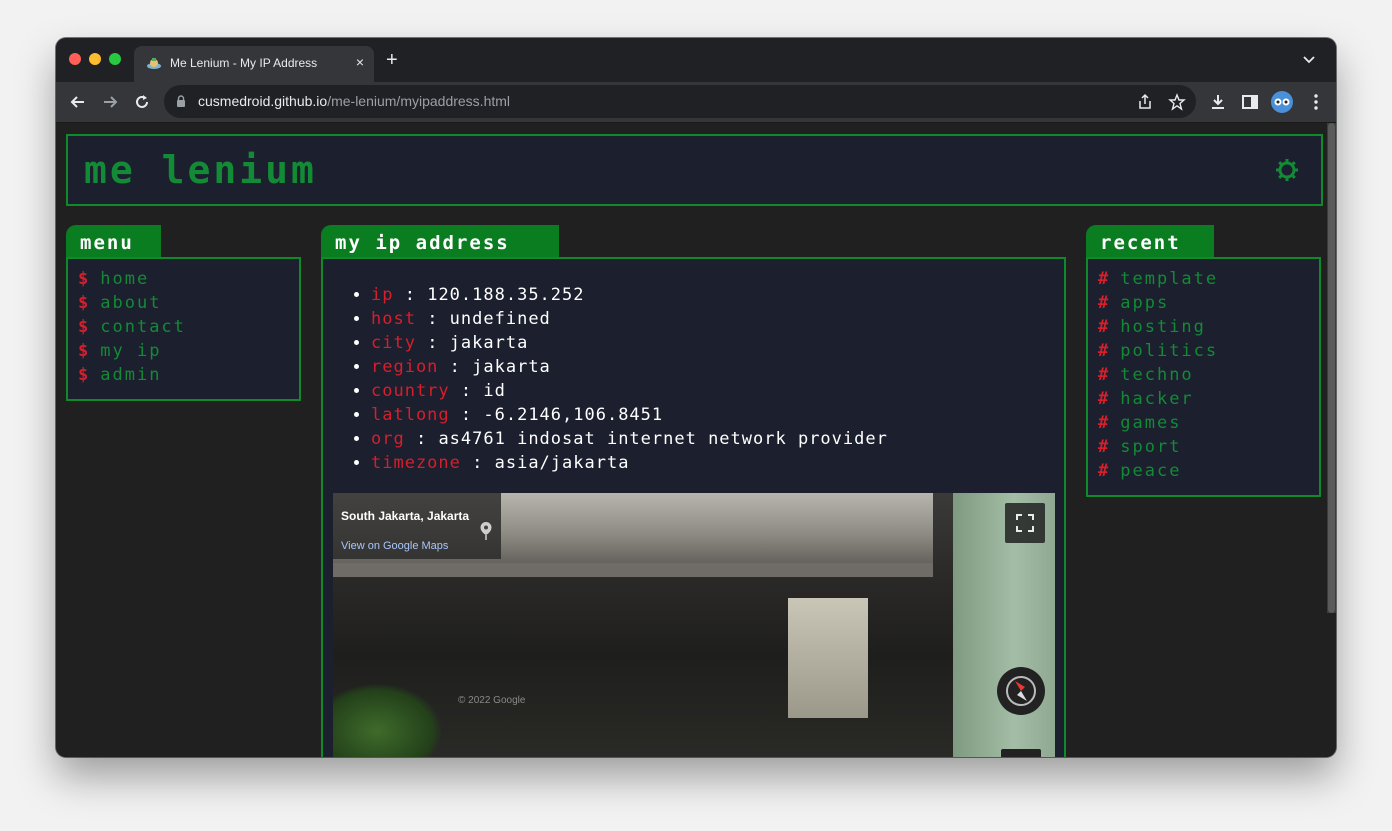 The width and height of the screenshot is (1392, 831). Describe the element at coordinates (717, 415) in the screenshot. I see `ip-info-item-latlong: LatLong : -6.2146,106.8451` at that location.